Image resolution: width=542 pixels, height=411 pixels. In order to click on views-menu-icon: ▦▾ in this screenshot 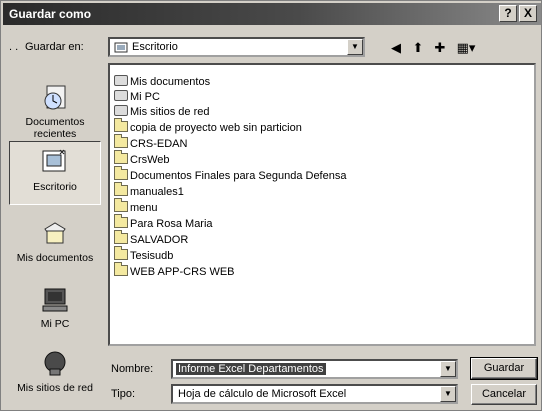, I will do `click(466, 47)`.